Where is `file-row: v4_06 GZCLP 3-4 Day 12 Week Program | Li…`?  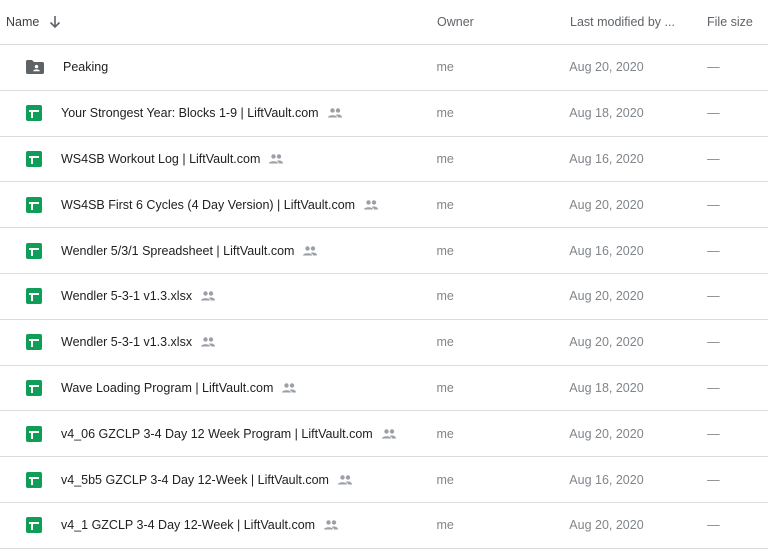 file-row: v4_06 GZCLP 3-4 Day 12 Week Program | Li… is located at coordinates (384, 434).